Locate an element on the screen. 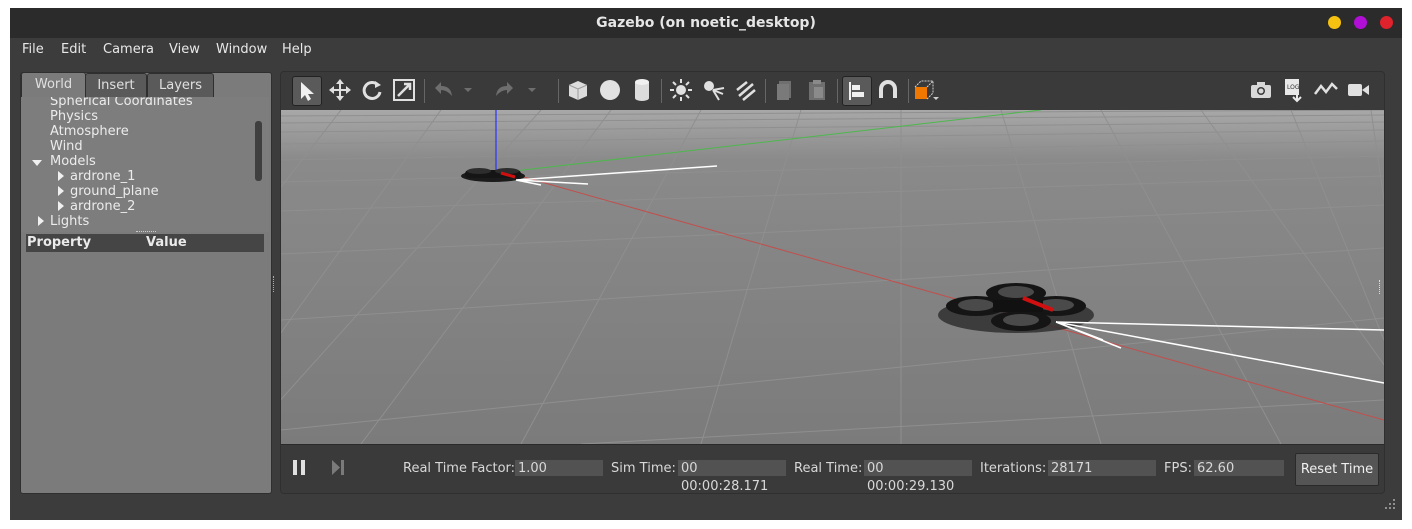 Image resolution: width=1412 pixels, height=529 pixels. translate-icon is located at coordinates (340, 90).